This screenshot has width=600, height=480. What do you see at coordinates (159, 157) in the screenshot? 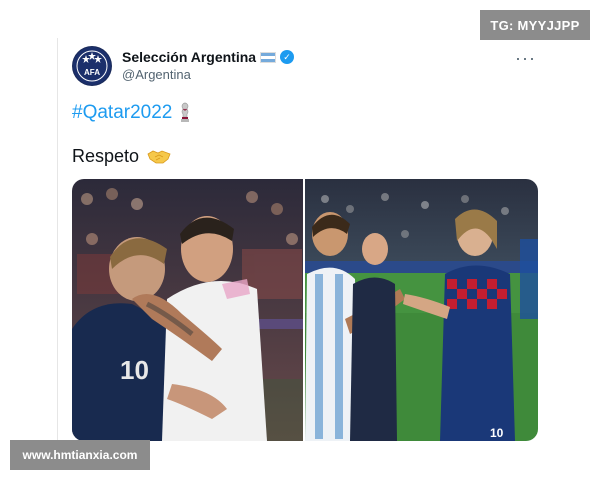
I see `handshake-emoji-icon` at bounding box center [159, 157].